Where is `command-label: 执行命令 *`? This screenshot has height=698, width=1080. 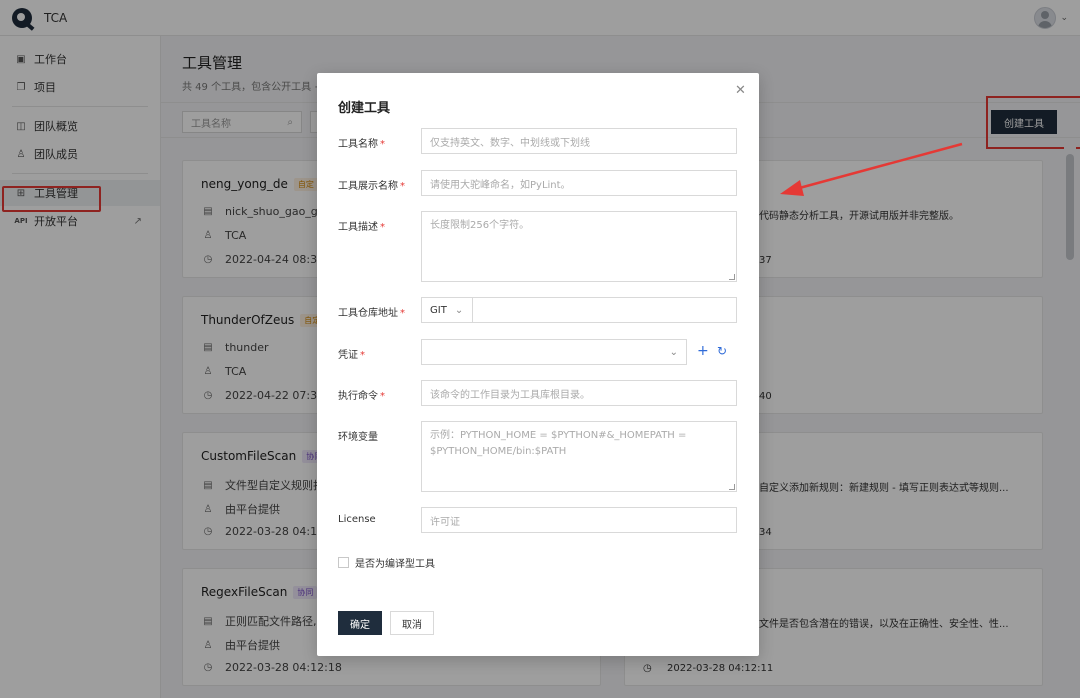
command-label: 执行命令 * is located at coordinates (361, 396).